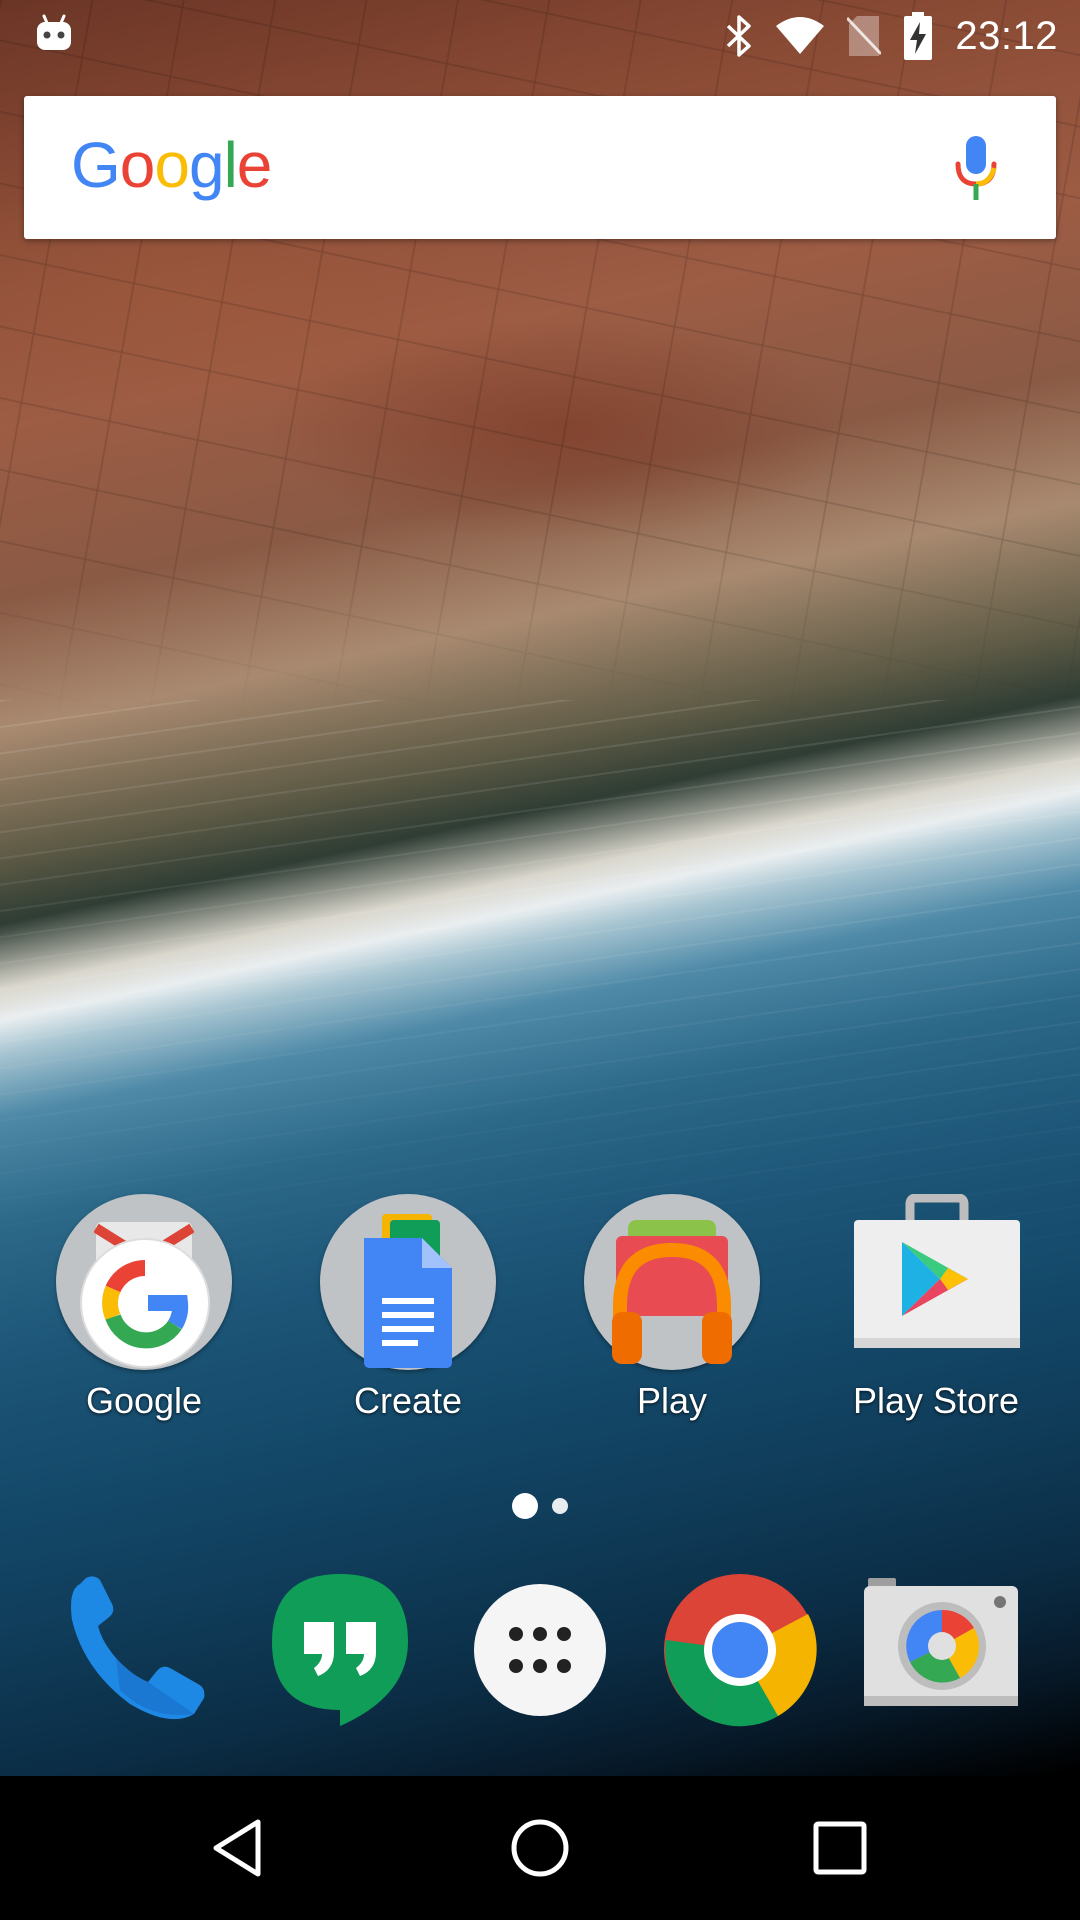  Describe the element at coordinates (976, 168) in the screenshot. I see `mic-icon` at that location.